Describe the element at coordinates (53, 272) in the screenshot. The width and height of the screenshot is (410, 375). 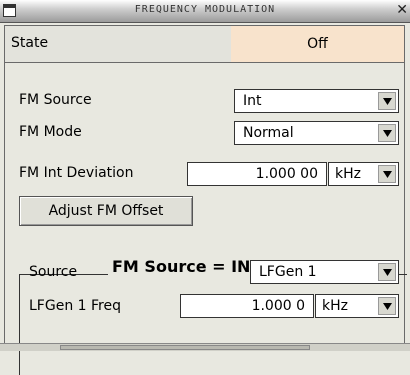
I see `source-label: Source` at that location.